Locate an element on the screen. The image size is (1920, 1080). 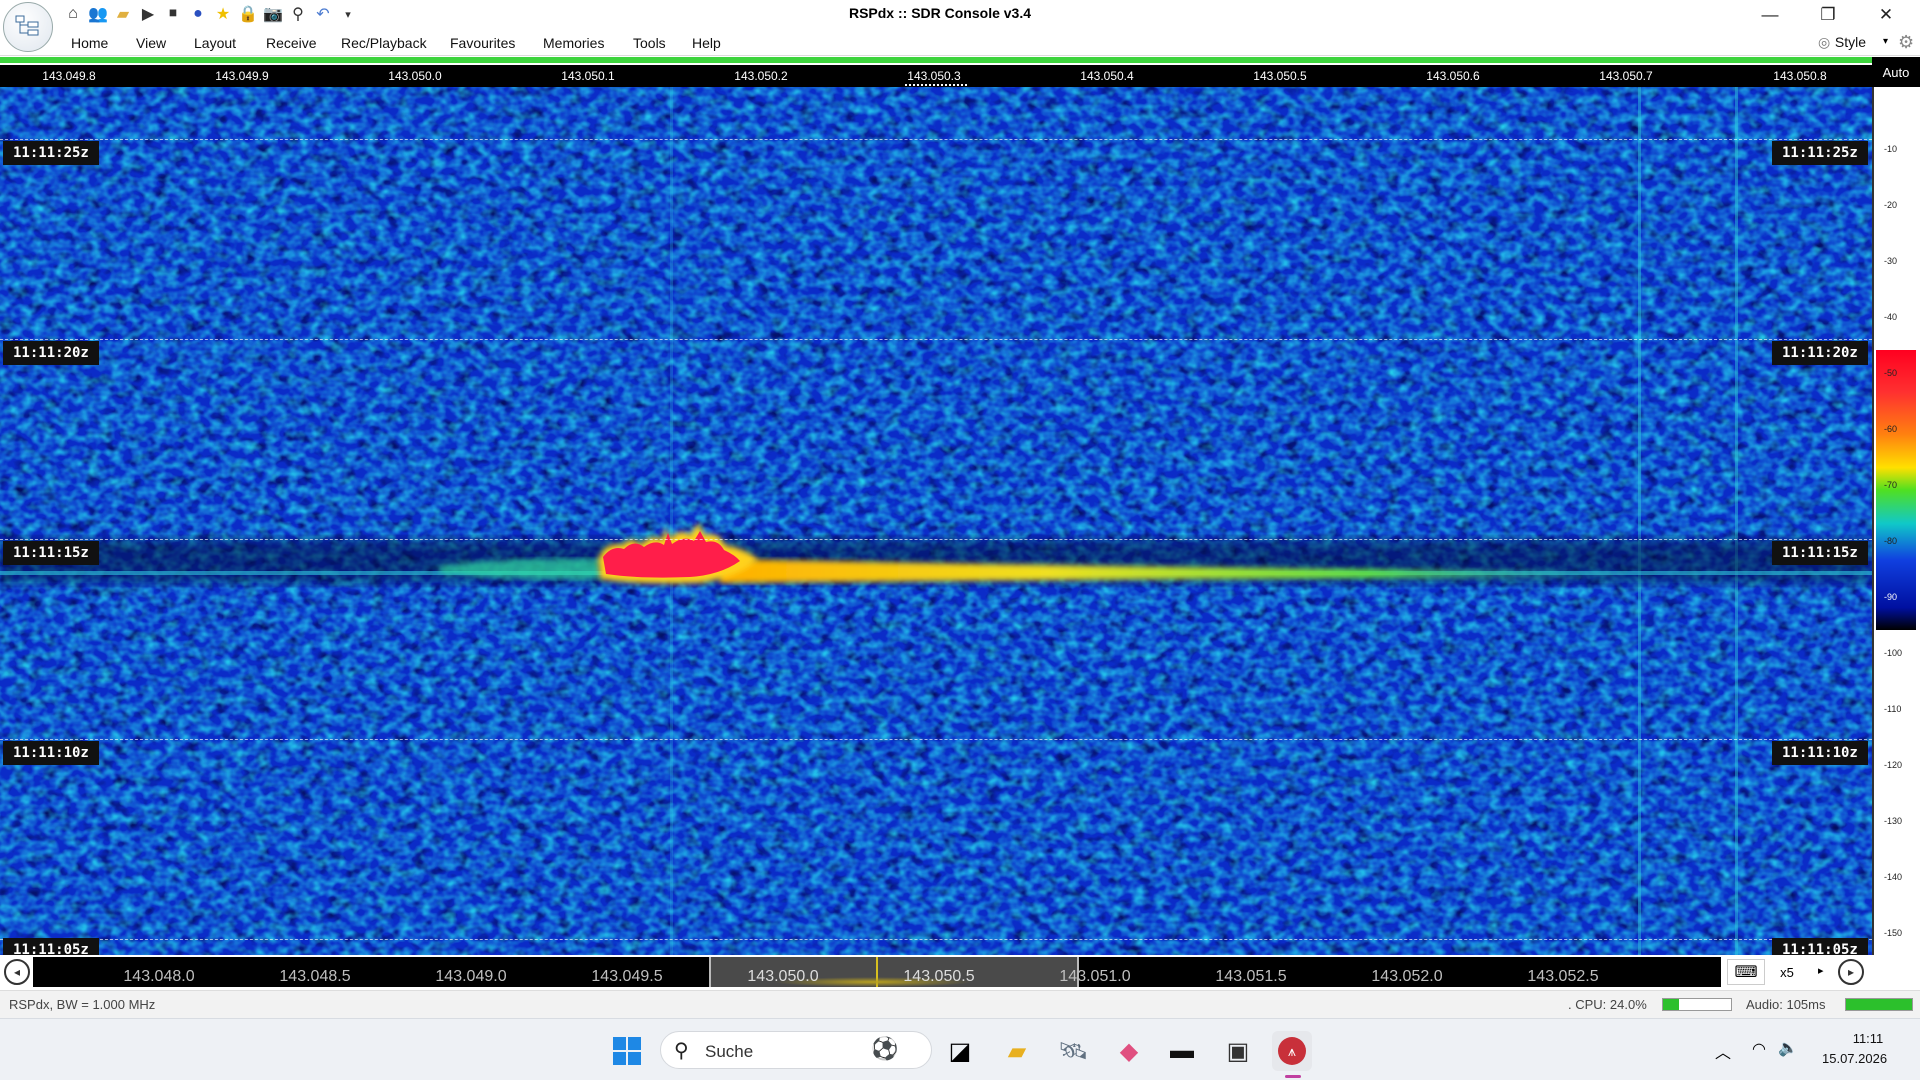
top-freq-label: 143.050.0 is located at coordinates (415, 76).